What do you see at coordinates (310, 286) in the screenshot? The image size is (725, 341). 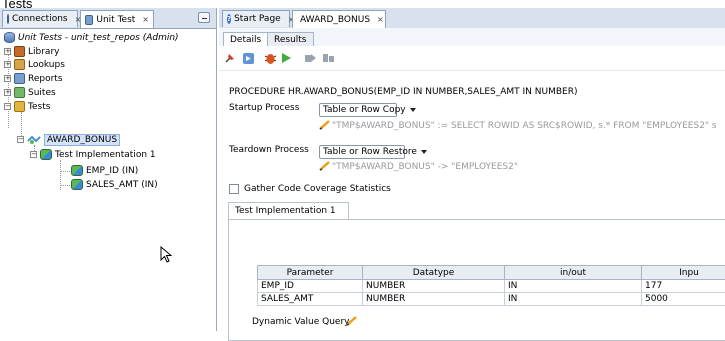 I see `table-cell: EMP_ID` at bounding box center [310, 286].